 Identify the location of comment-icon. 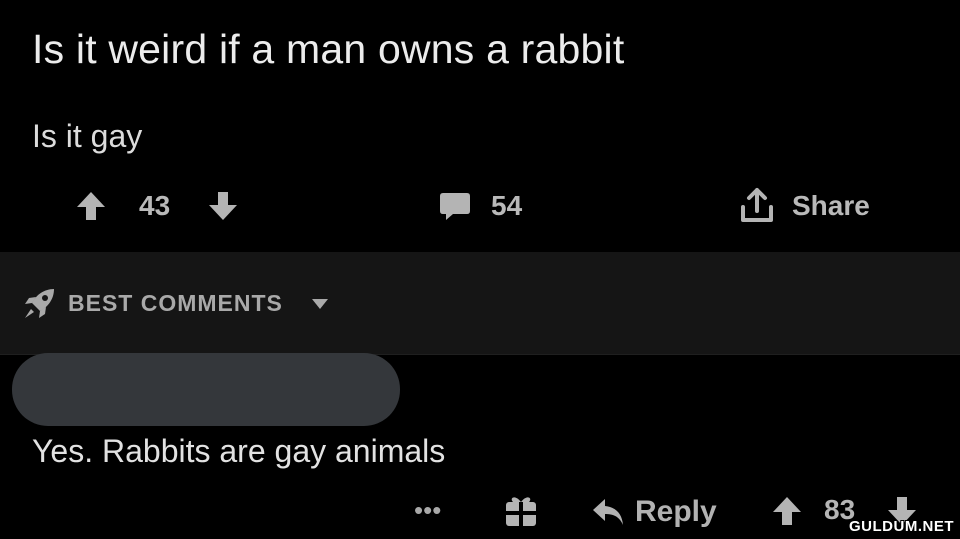
(455, 206).